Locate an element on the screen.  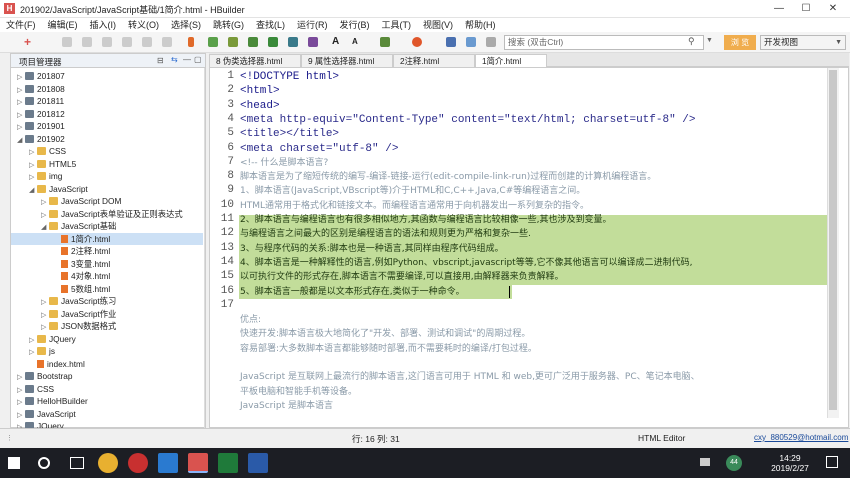
menu-item: 转义(O) is located at coordinates (143, 25).